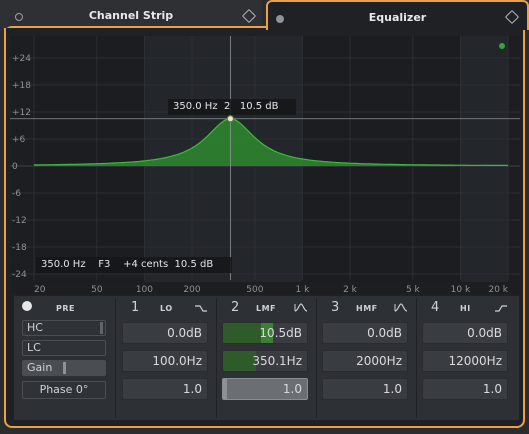 This screenshot has height=434, width=529. I want to click on band-4-freq-field: 12000Hz, so click(465, 361).